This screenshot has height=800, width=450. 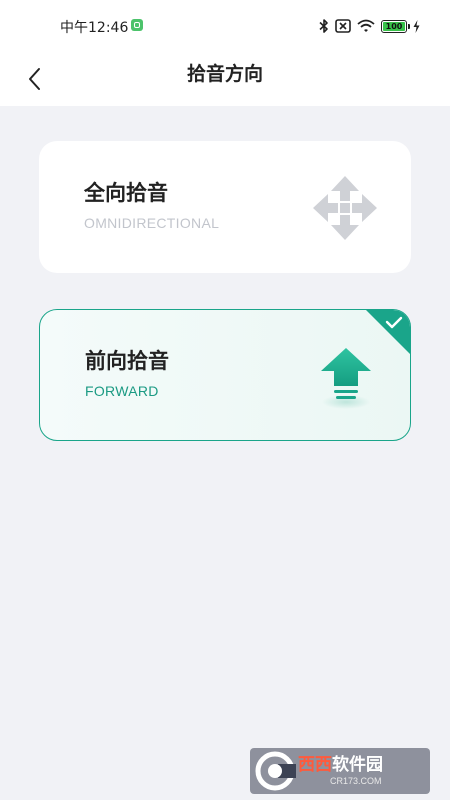 I want to click on app-notification-icon, so click(x=137, y=25).